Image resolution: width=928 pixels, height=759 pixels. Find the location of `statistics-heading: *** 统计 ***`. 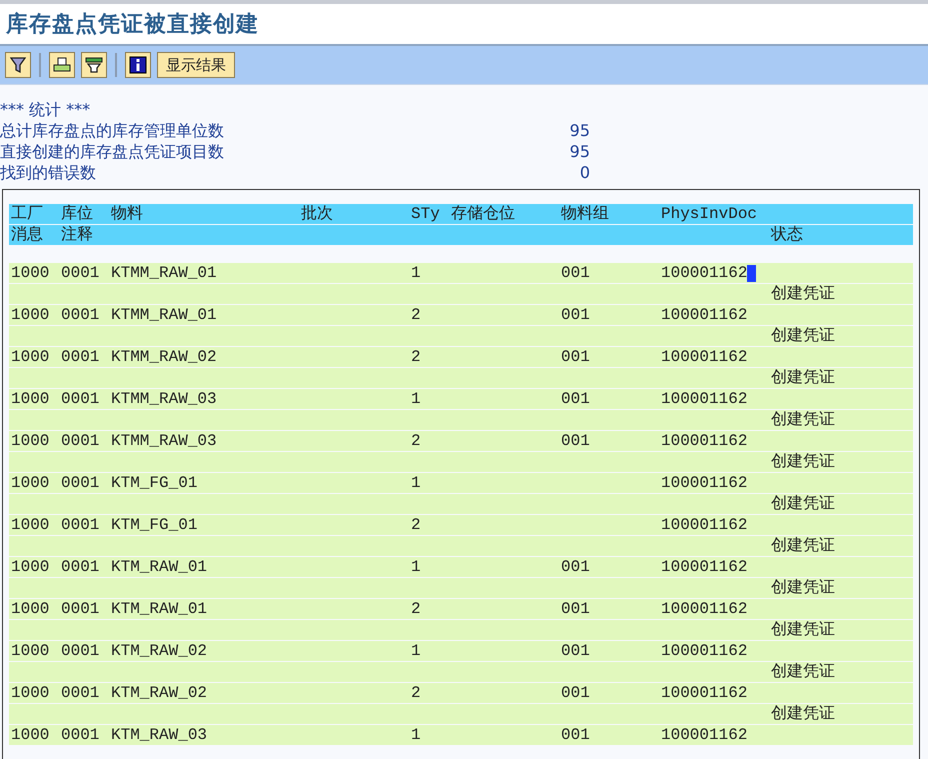

statistics-heading: *** 统计 *** is located at coordinates (46, 109).